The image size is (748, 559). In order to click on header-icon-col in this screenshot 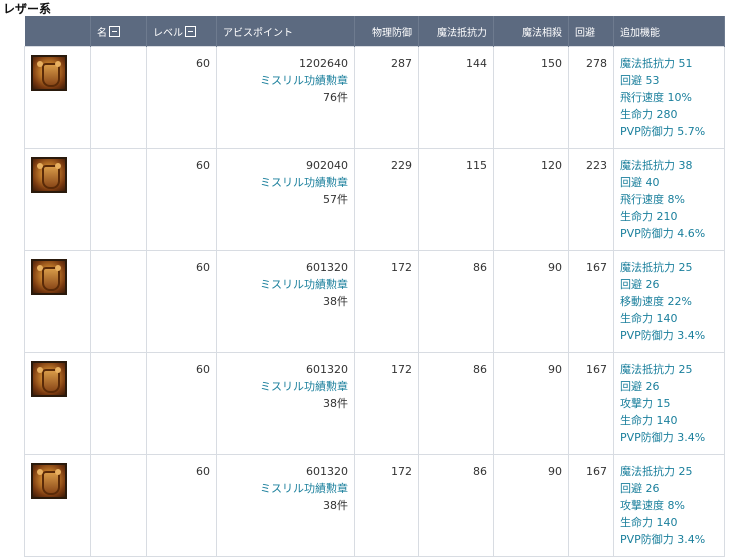, I will do `click(57, 31)`.